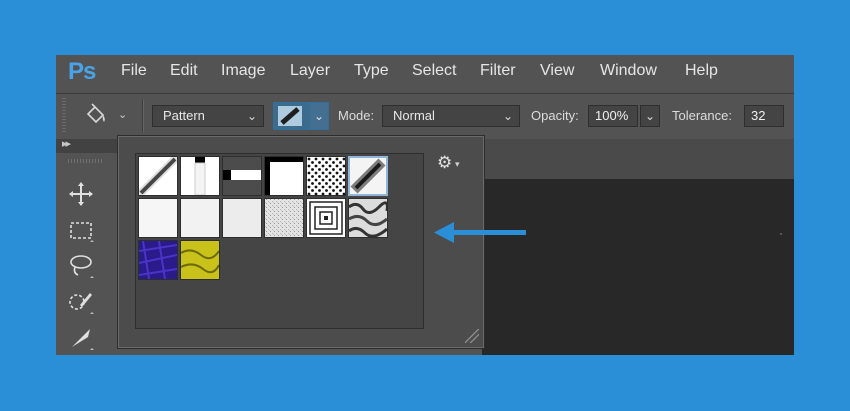  I want to click on move-tool-icon, so click(81, 194).